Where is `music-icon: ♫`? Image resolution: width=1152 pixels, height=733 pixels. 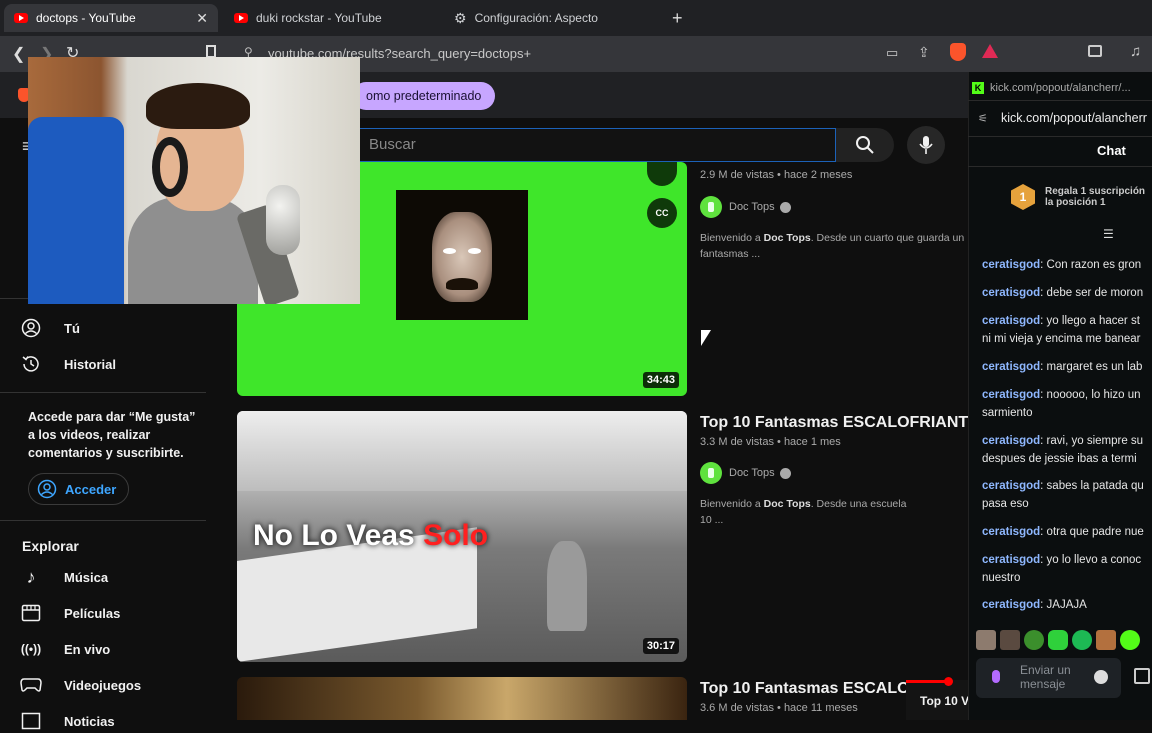 music-icon: ♫ is located at coordinates (1135, 51).